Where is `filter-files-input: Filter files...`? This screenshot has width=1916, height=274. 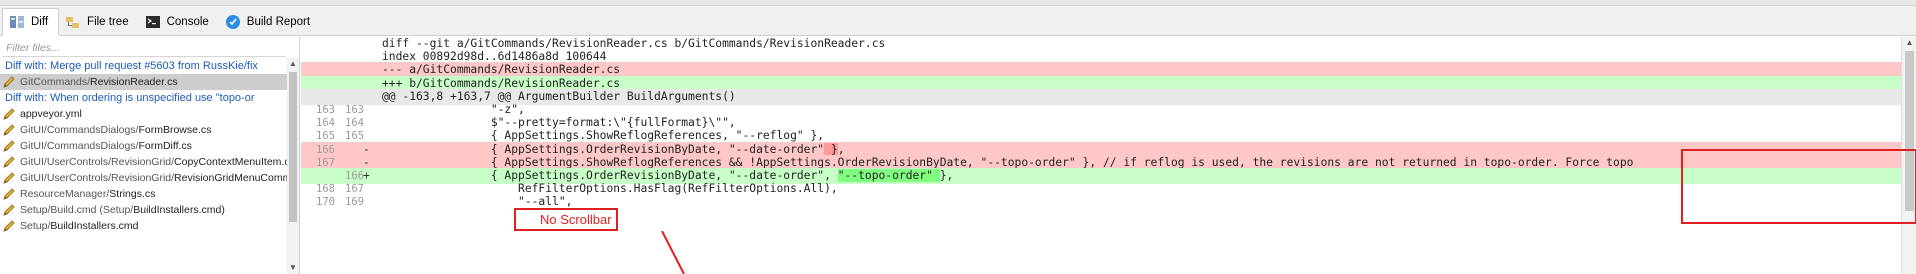
filter-files-input: Filter files... is located at coordinates (144, 48).